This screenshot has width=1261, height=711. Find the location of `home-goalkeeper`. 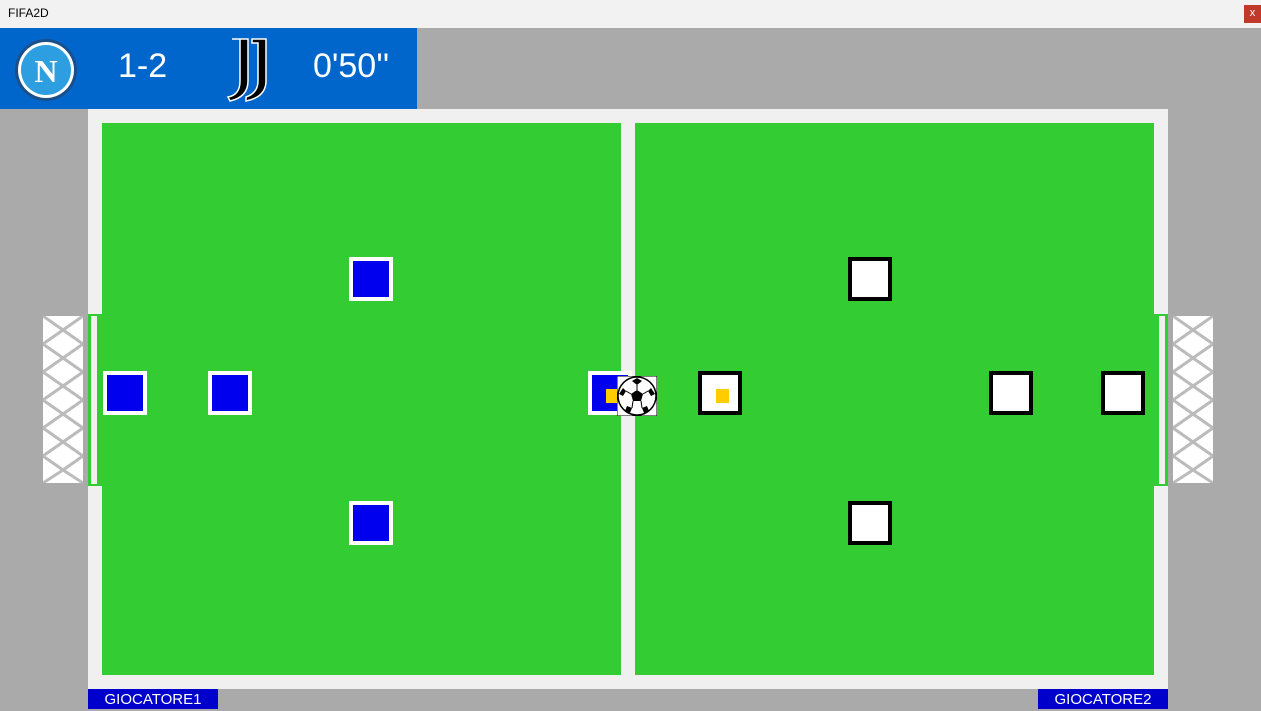

home-goalkeeper is located at coordinates (125, 393).